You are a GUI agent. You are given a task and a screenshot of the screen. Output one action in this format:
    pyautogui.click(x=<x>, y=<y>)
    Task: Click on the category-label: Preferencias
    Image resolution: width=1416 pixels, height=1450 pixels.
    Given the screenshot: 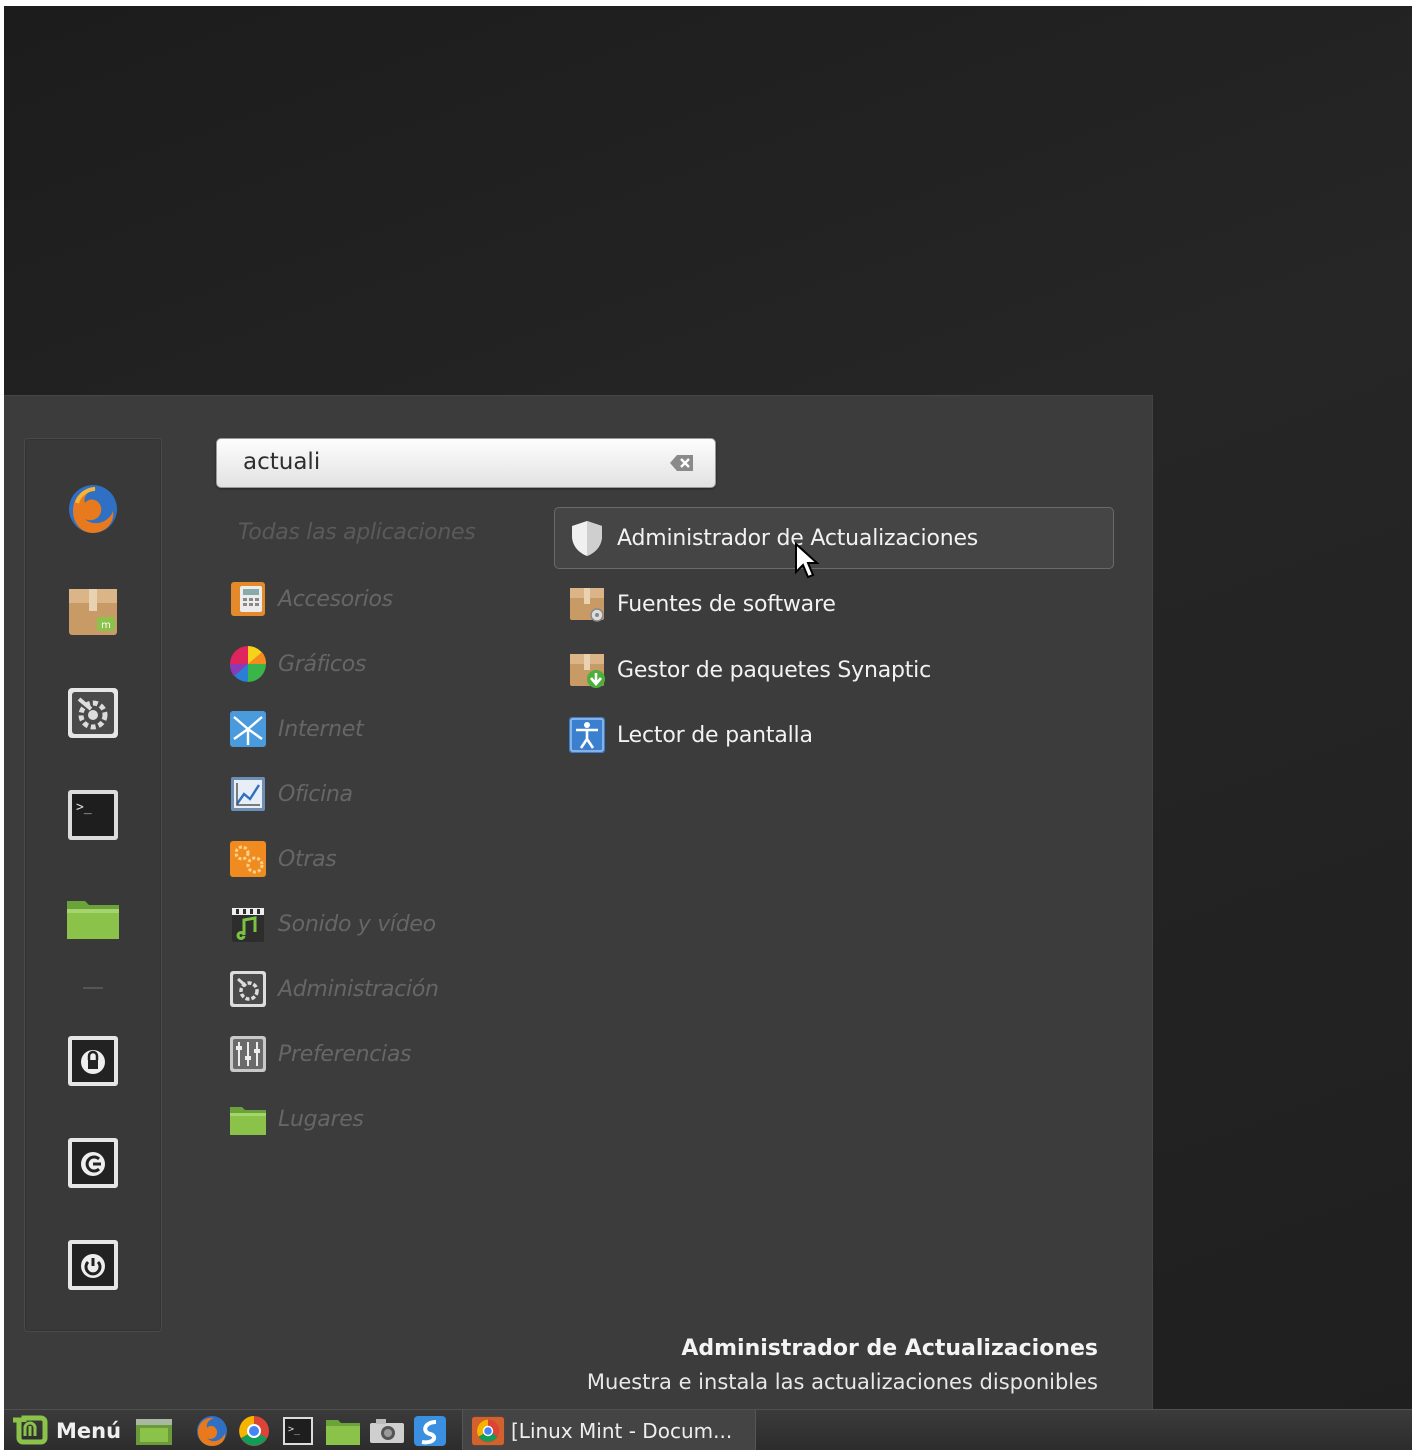 What is the action you would take?
    pyautogui.click(x=345, y=1054)
    